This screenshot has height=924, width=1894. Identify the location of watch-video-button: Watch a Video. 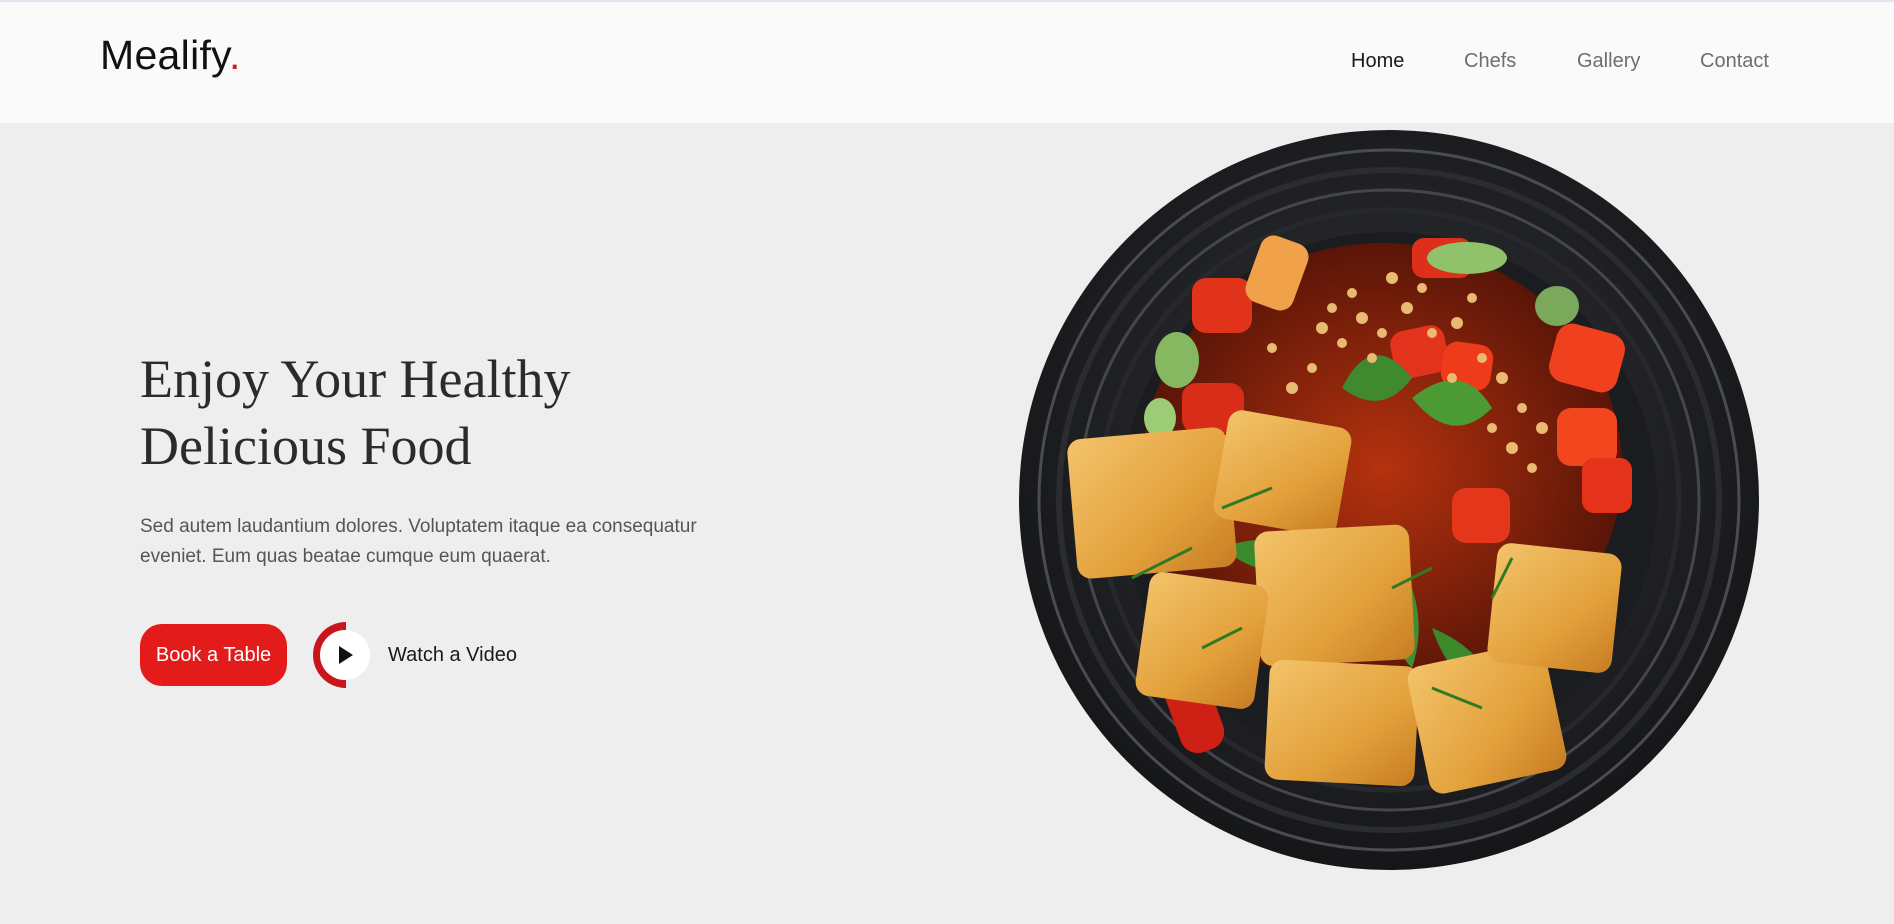
(420, 655).